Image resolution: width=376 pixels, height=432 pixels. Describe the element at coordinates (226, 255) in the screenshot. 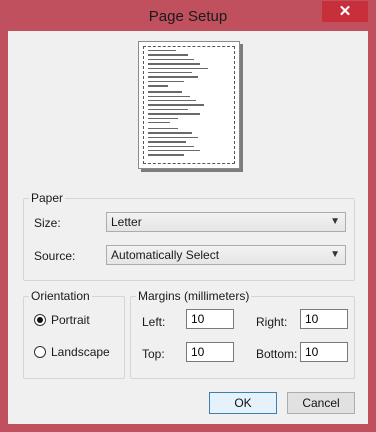

I see `source-select: Automatically Select ▼` at that location.